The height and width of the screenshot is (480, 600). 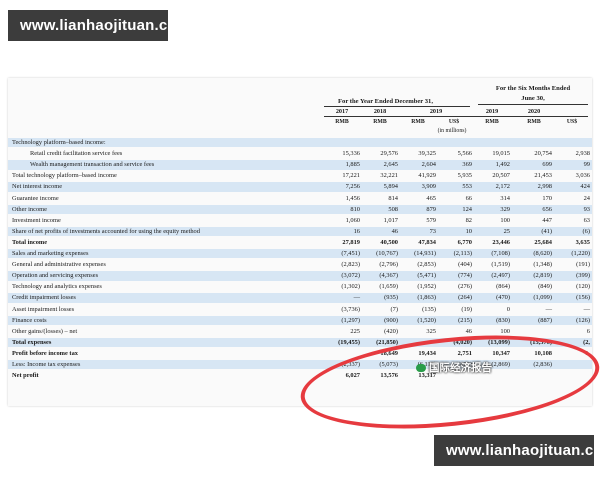 What do you see at coordinates (503, 287) in the screenshot?
I see `value-cell: (864)` at bounding box center [503, 287].